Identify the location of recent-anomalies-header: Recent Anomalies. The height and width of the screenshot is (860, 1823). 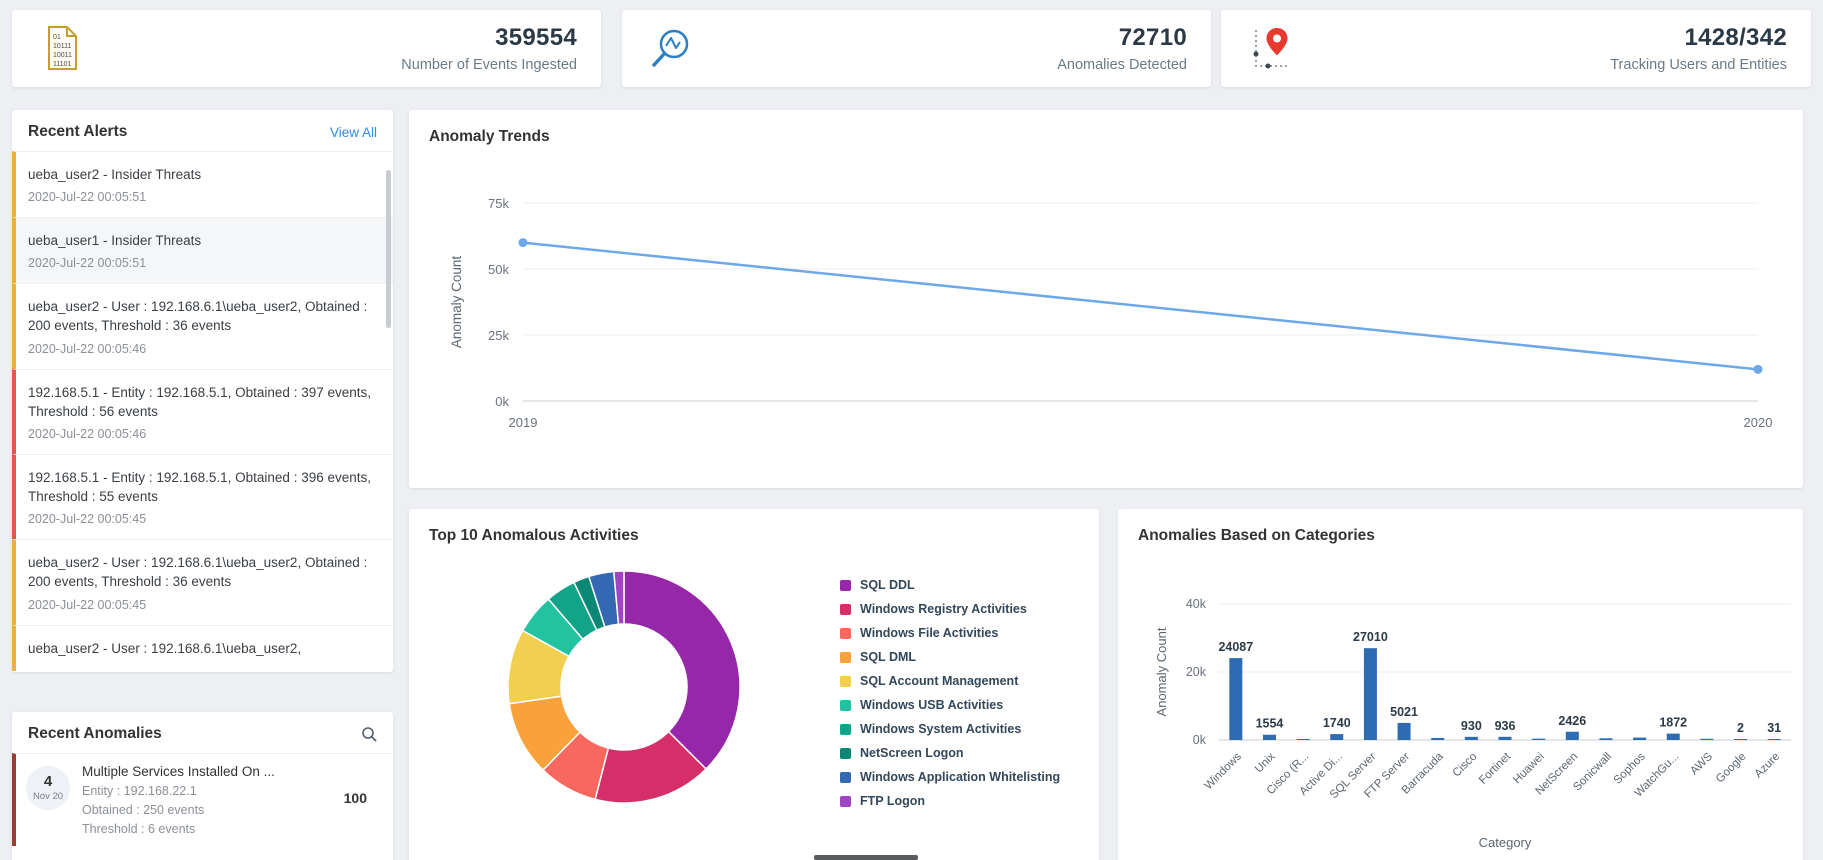
(202, 732).